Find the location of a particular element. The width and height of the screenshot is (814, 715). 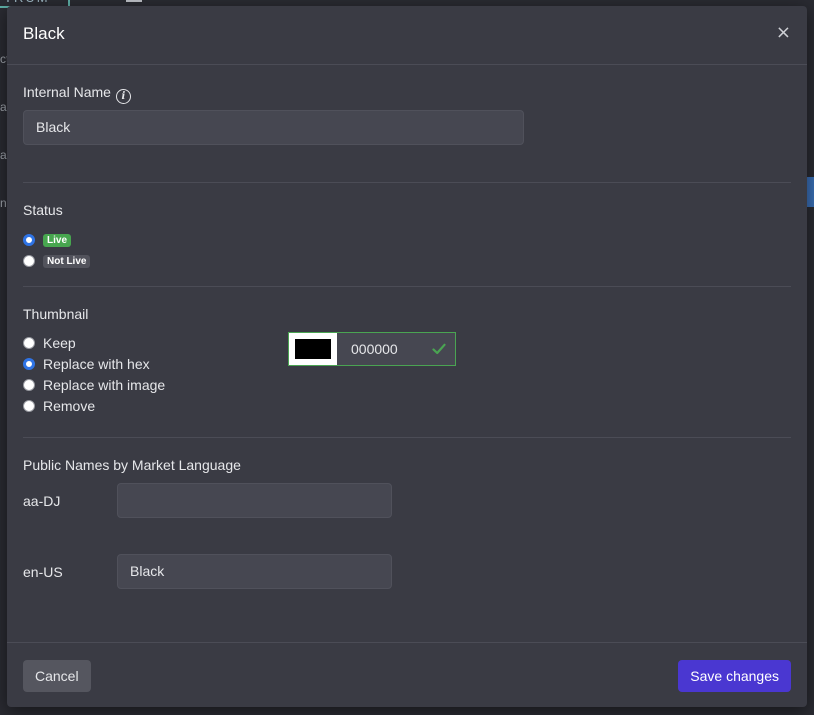

thumbnail-label: Thumbnail is located at coordinates (56, 314).